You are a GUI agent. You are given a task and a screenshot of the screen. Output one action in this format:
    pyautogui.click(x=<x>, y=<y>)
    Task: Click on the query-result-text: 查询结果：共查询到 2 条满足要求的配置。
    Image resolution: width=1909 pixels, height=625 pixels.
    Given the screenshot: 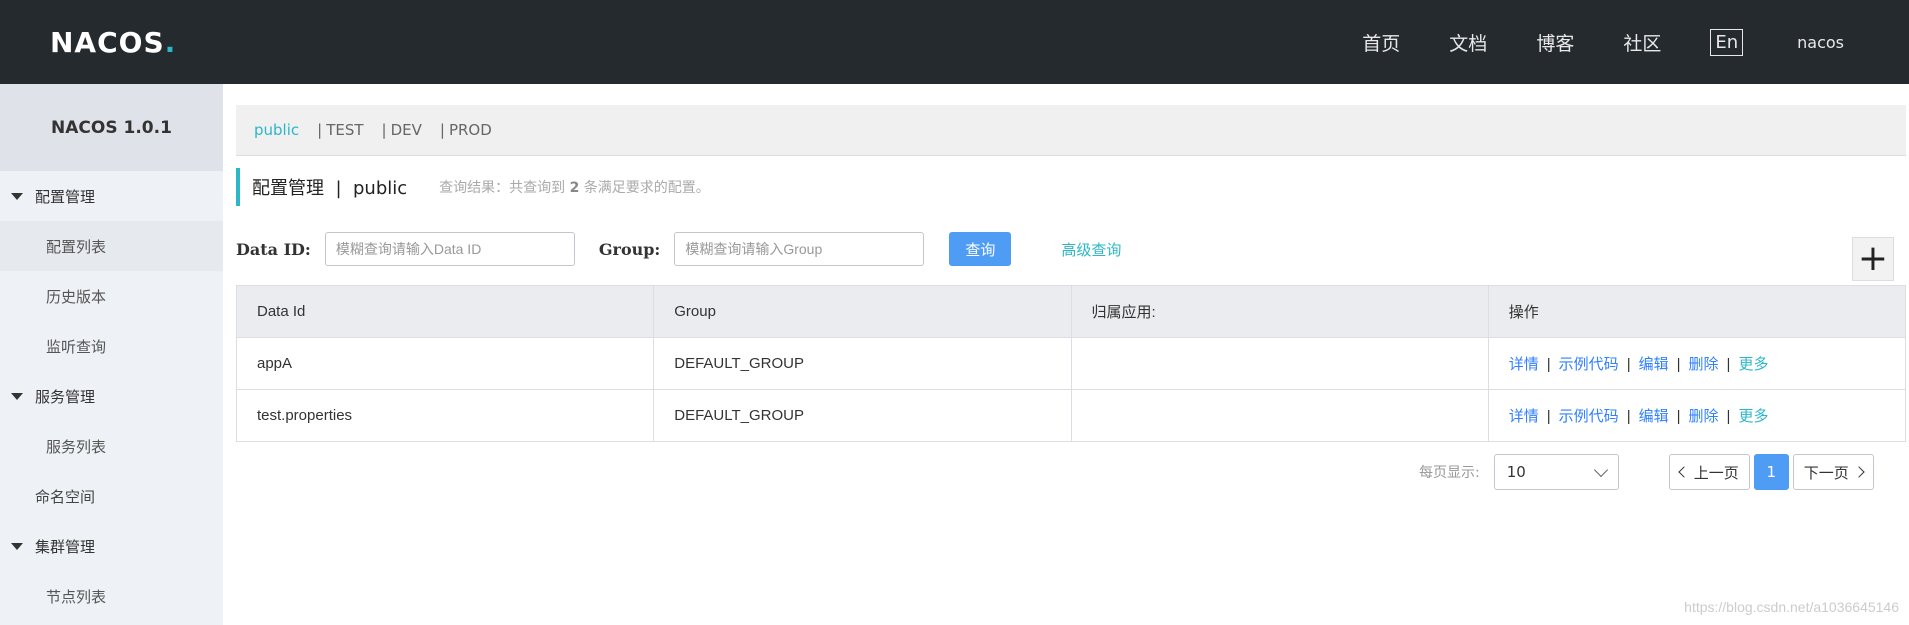 What is the action you would take?
    pyautogui.click(x=574, y=187)
    